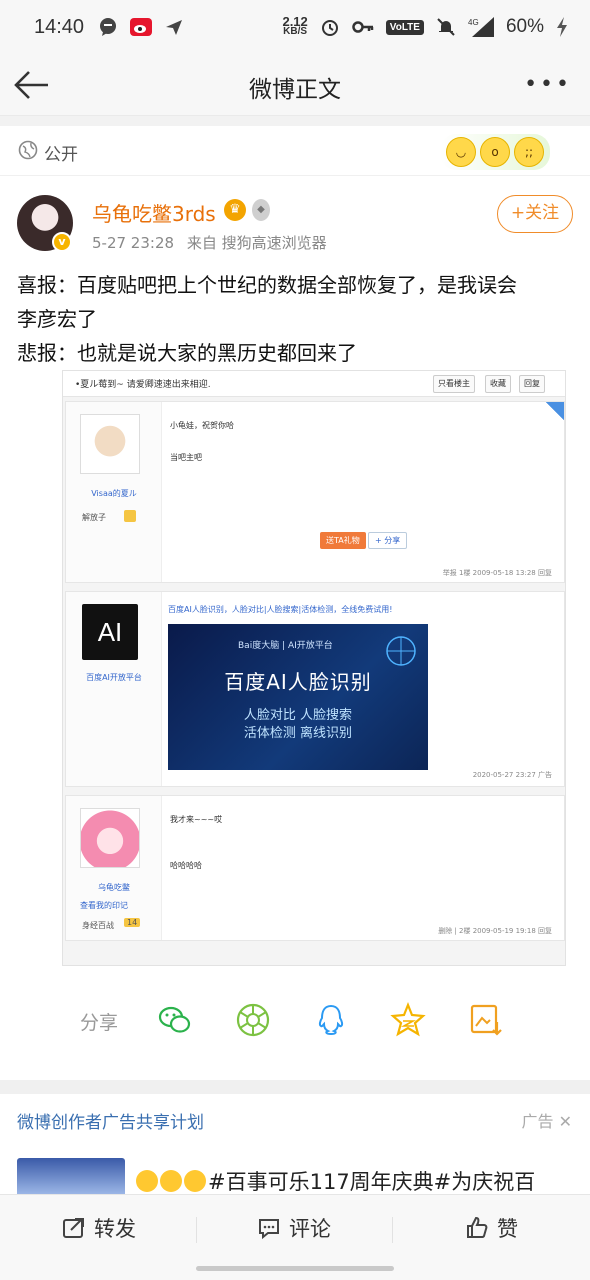 This screenshot has height=1280, width=590. What do you see at coordinates (477, 1227) in the screenshot?
I see `thumbs-up-icon` at bounding box center [477, 1227].